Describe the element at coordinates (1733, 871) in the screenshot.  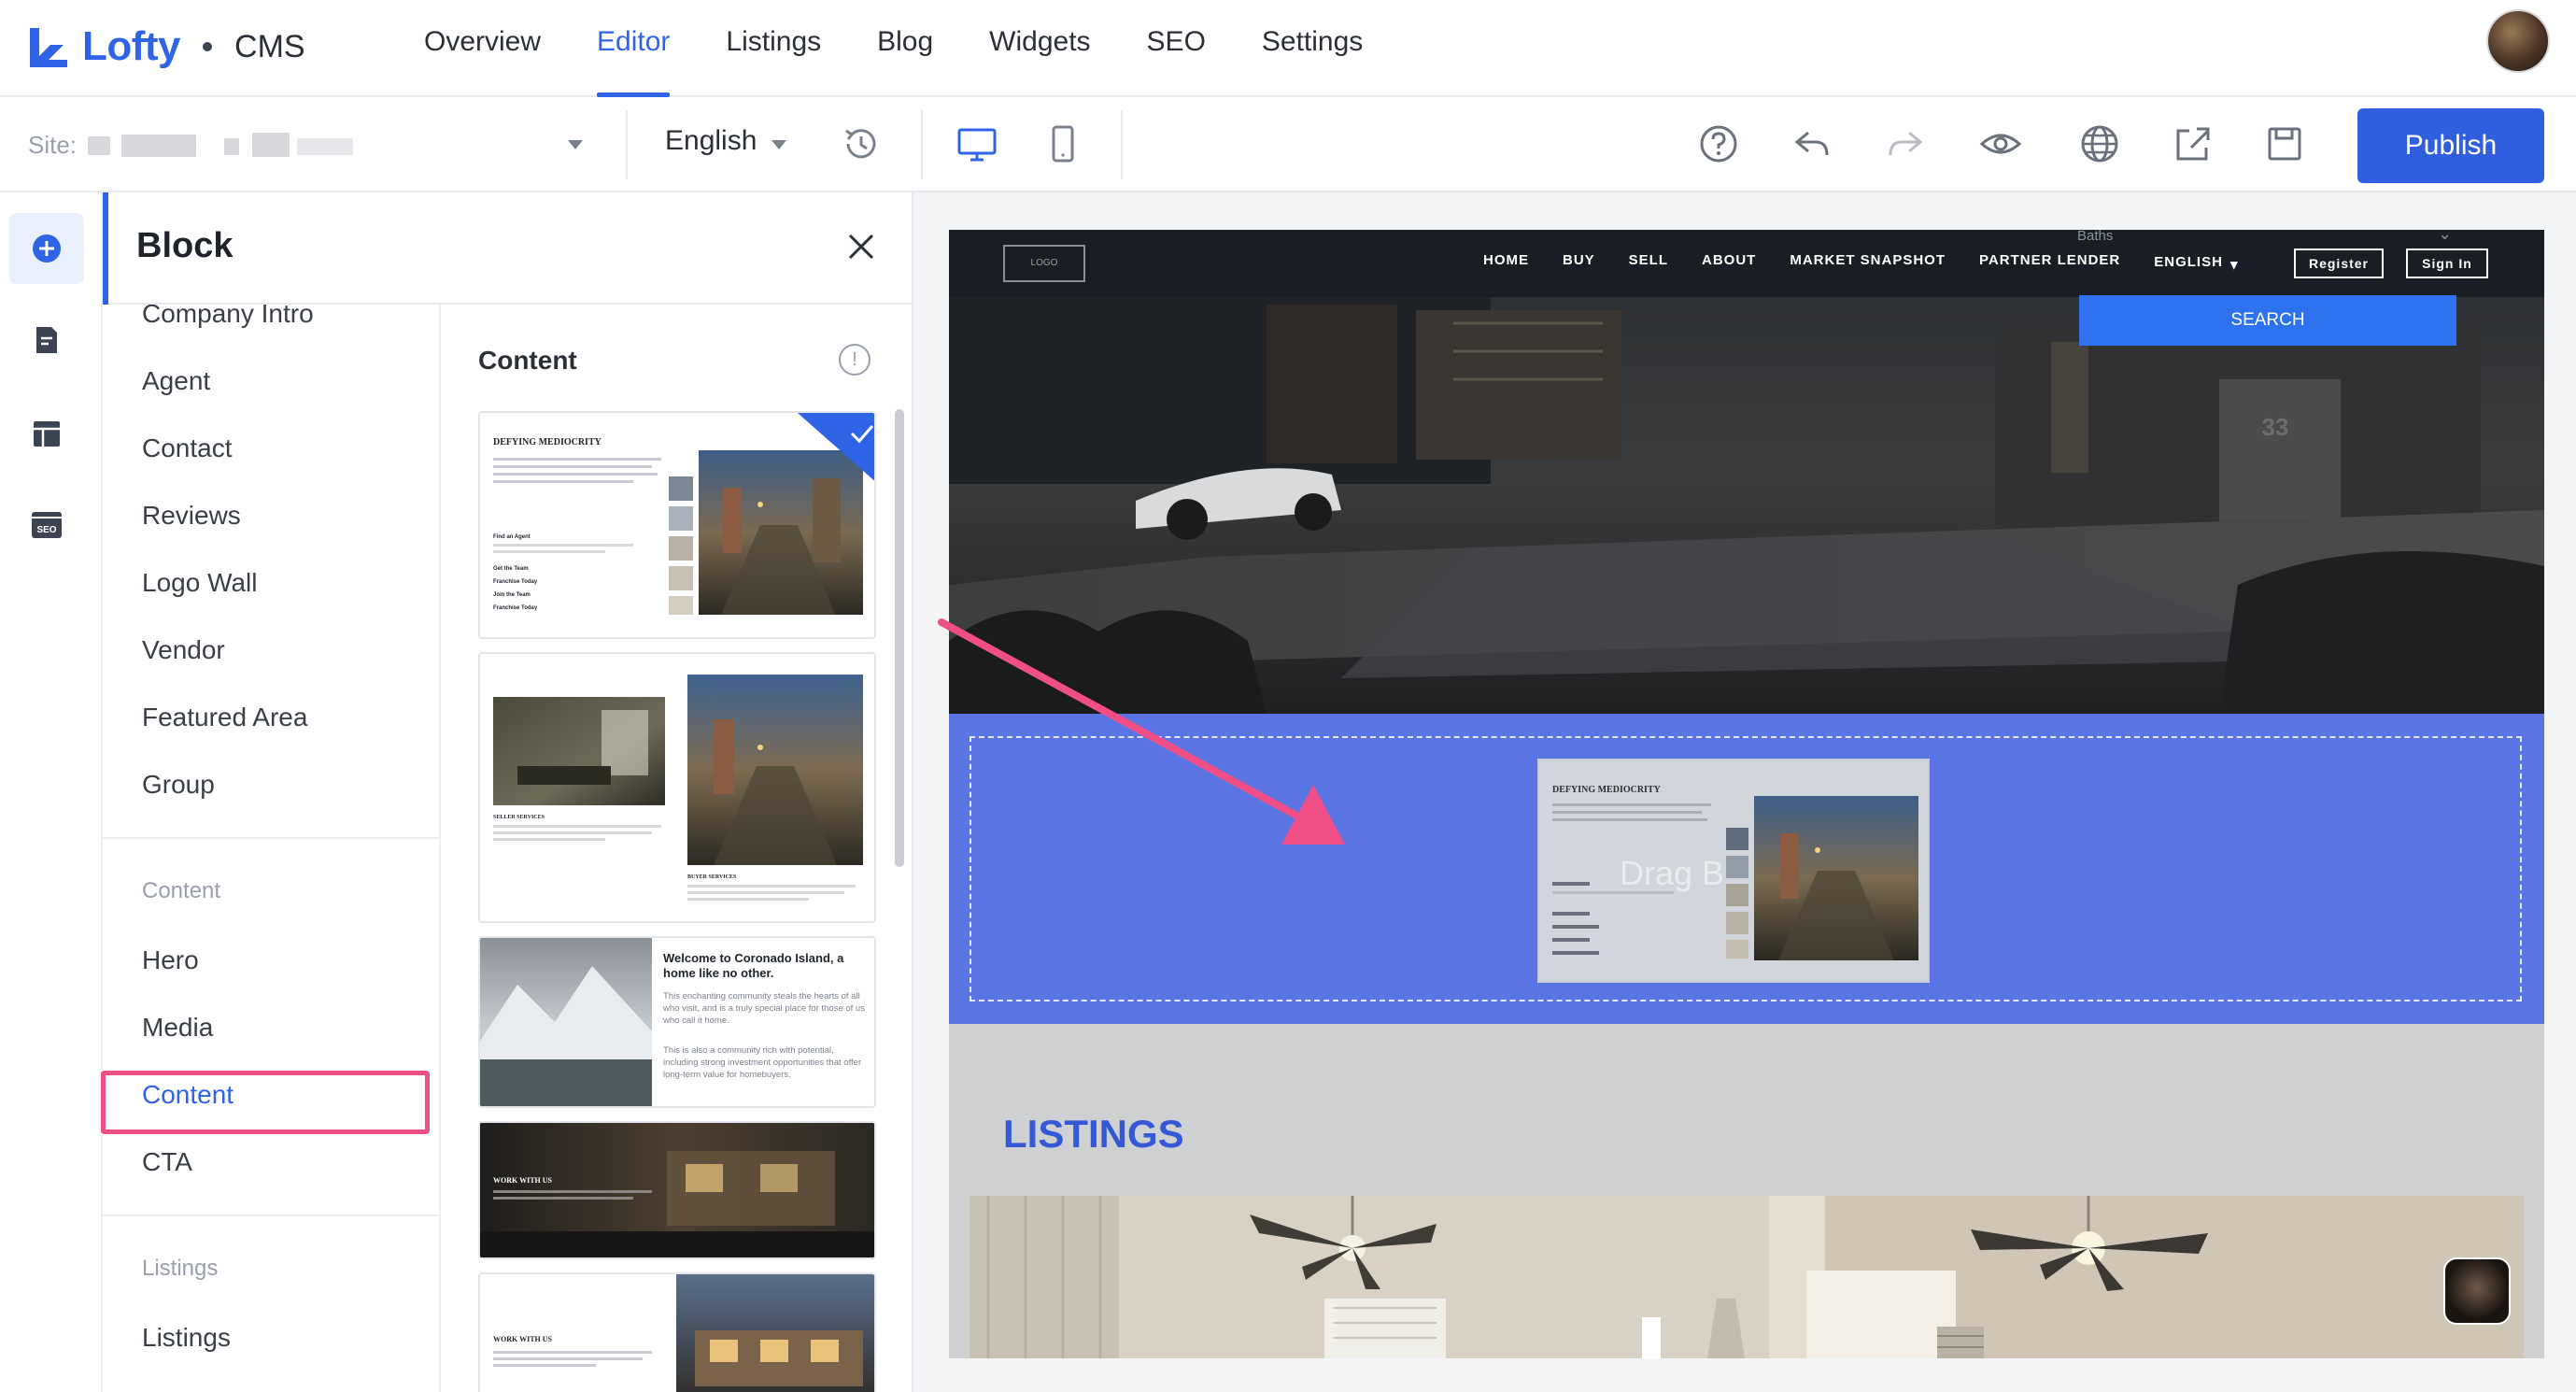
I see `dragged-block-preview: DEFYING MEDIOCRITY Drag B` at that location.